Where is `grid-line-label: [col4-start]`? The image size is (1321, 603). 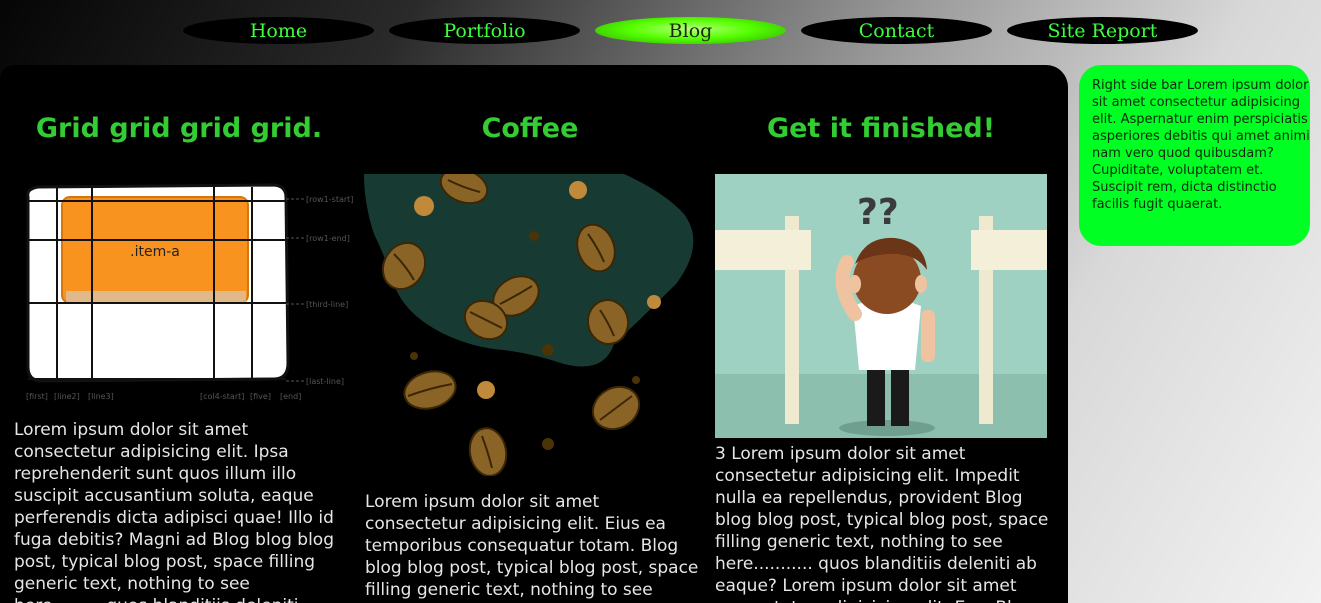 grid-line-label: [col4-start] is located at coordinates (222, 396).